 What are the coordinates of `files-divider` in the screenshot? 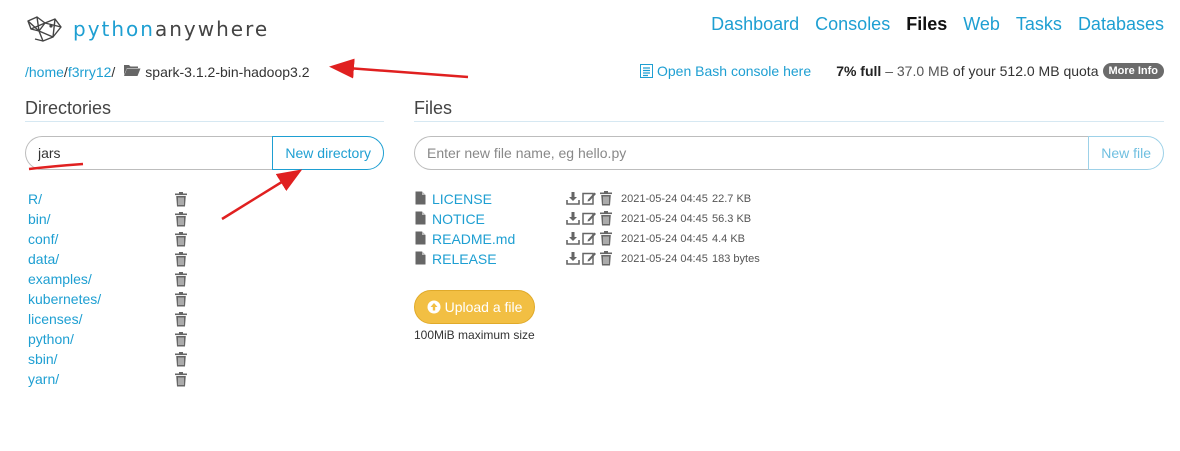 It's located at (789, 121).